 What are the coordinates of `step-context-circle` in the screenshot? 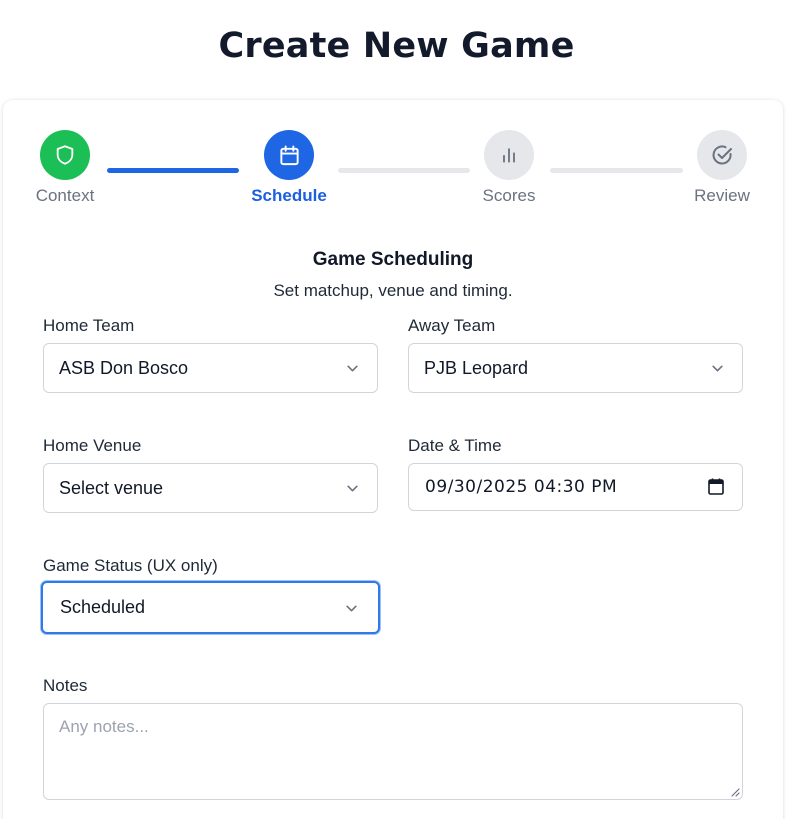 It's located at (65, 155).